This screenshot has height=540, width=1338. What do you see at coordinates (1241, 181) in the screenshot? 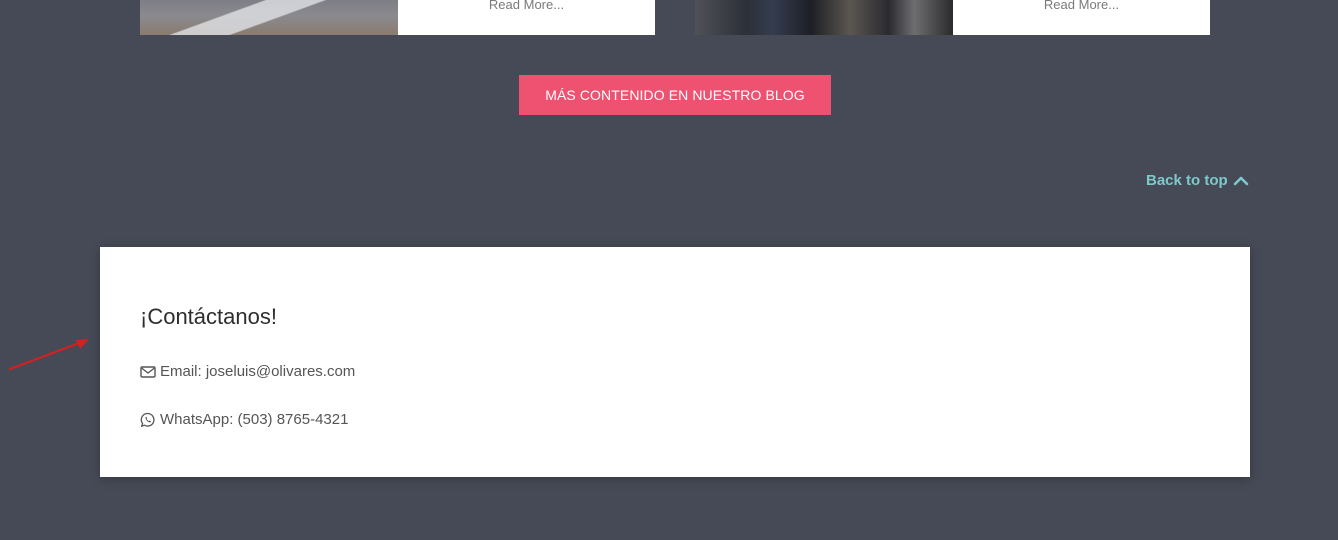
I see `chevron-up-icon` at bounding box center [1241, 181].